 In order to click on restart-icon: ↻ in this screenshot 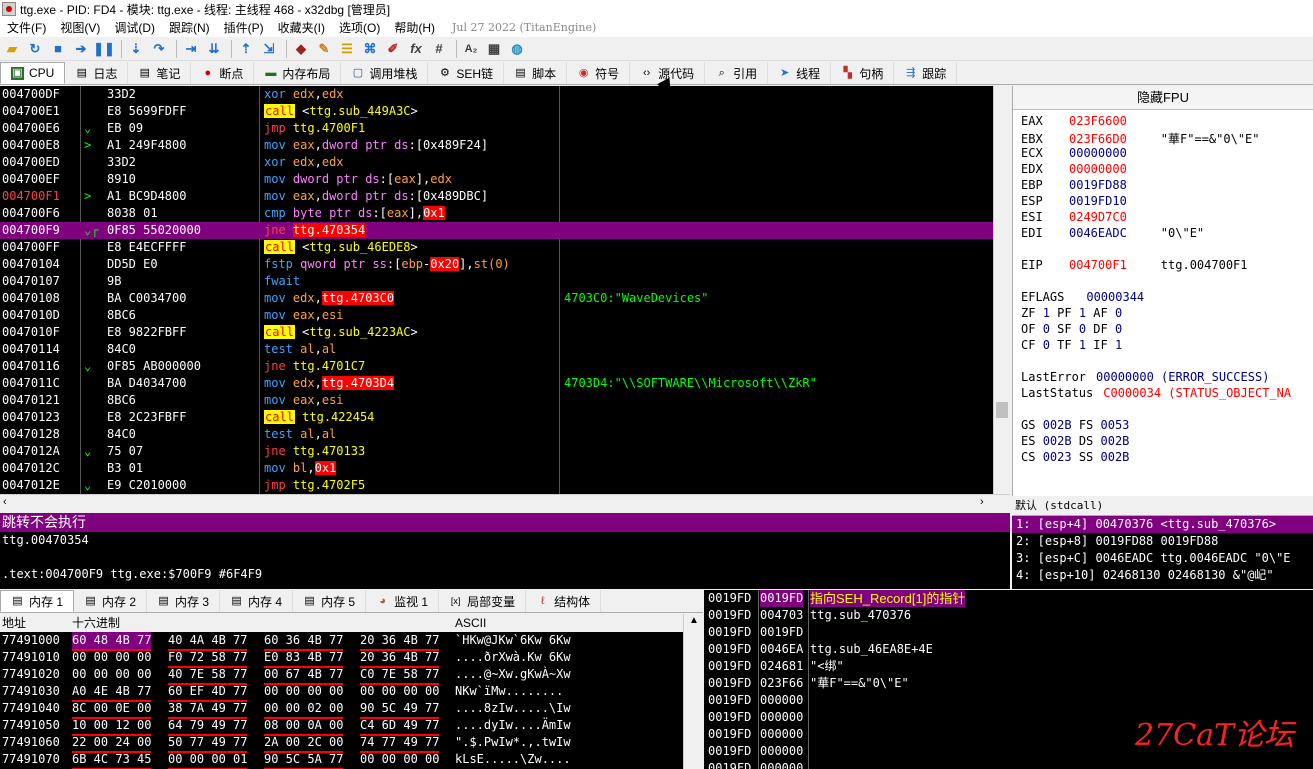, I will do `click(35, 49)`.